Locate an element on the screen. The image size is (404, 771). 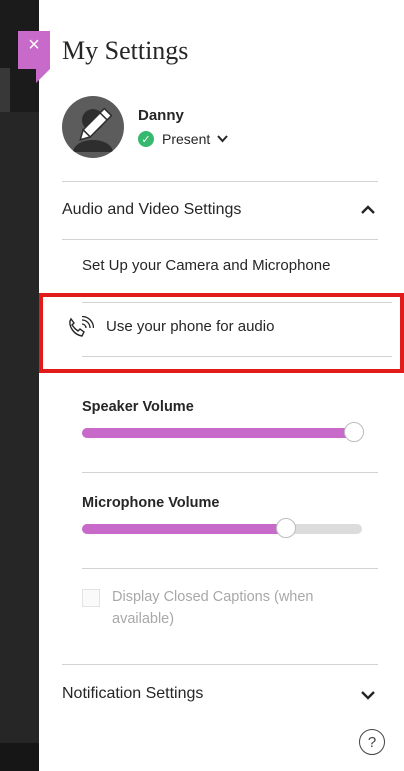
notification-settings-header: Notification Settings is located at coordinates (132, 694).